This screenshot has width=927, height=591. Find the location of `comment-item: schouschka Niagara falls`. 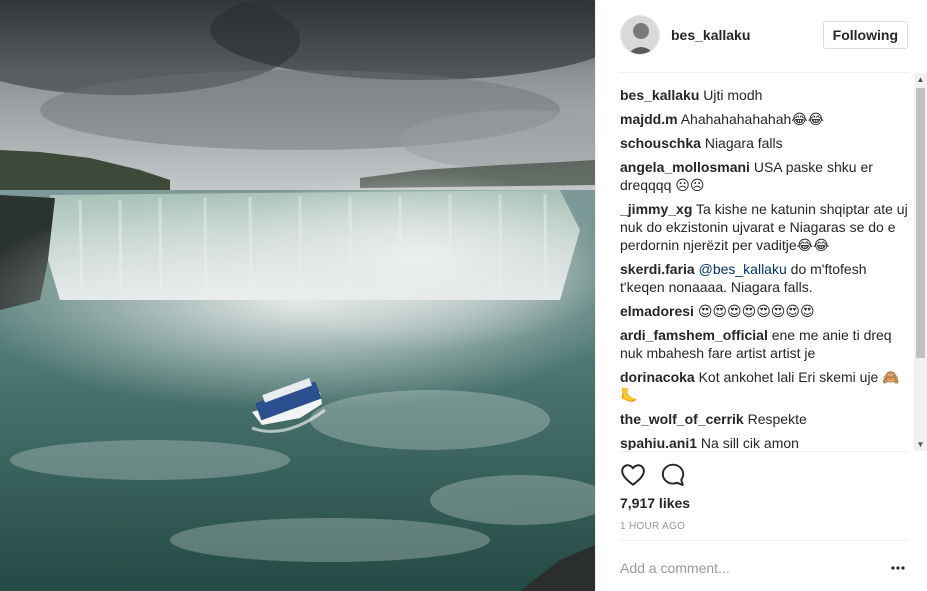

comment-item: schouschka Niagara falls is located at coordinates (764, 143).